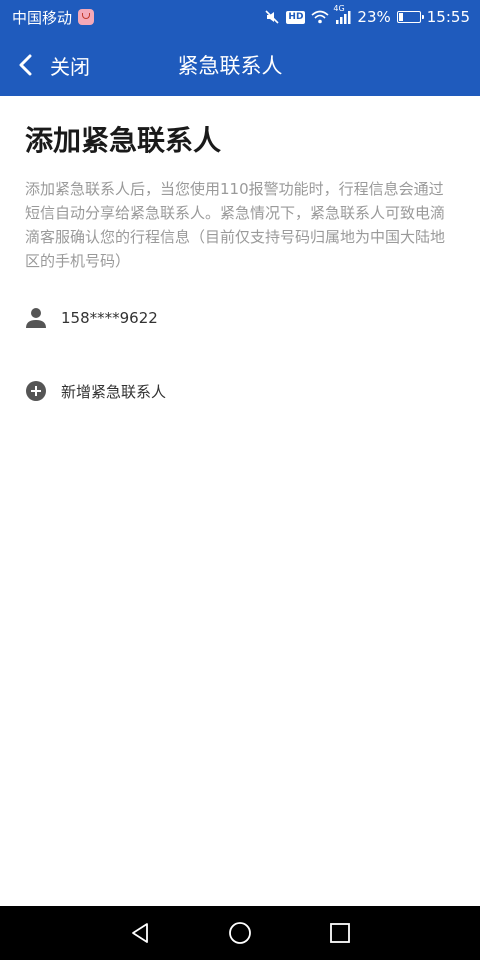  I want to click on signal-icon: 4G, so click(342, 14).